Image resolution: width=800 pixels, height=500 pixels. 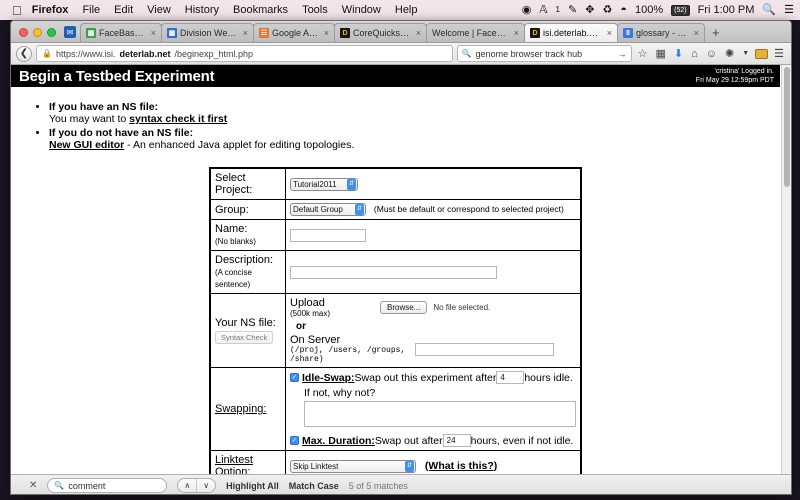 What do you see at coordinates (294, 377) in the screenshot?
I see `idle-swap-checkbox: ✓` at bounding box center [294, 377].